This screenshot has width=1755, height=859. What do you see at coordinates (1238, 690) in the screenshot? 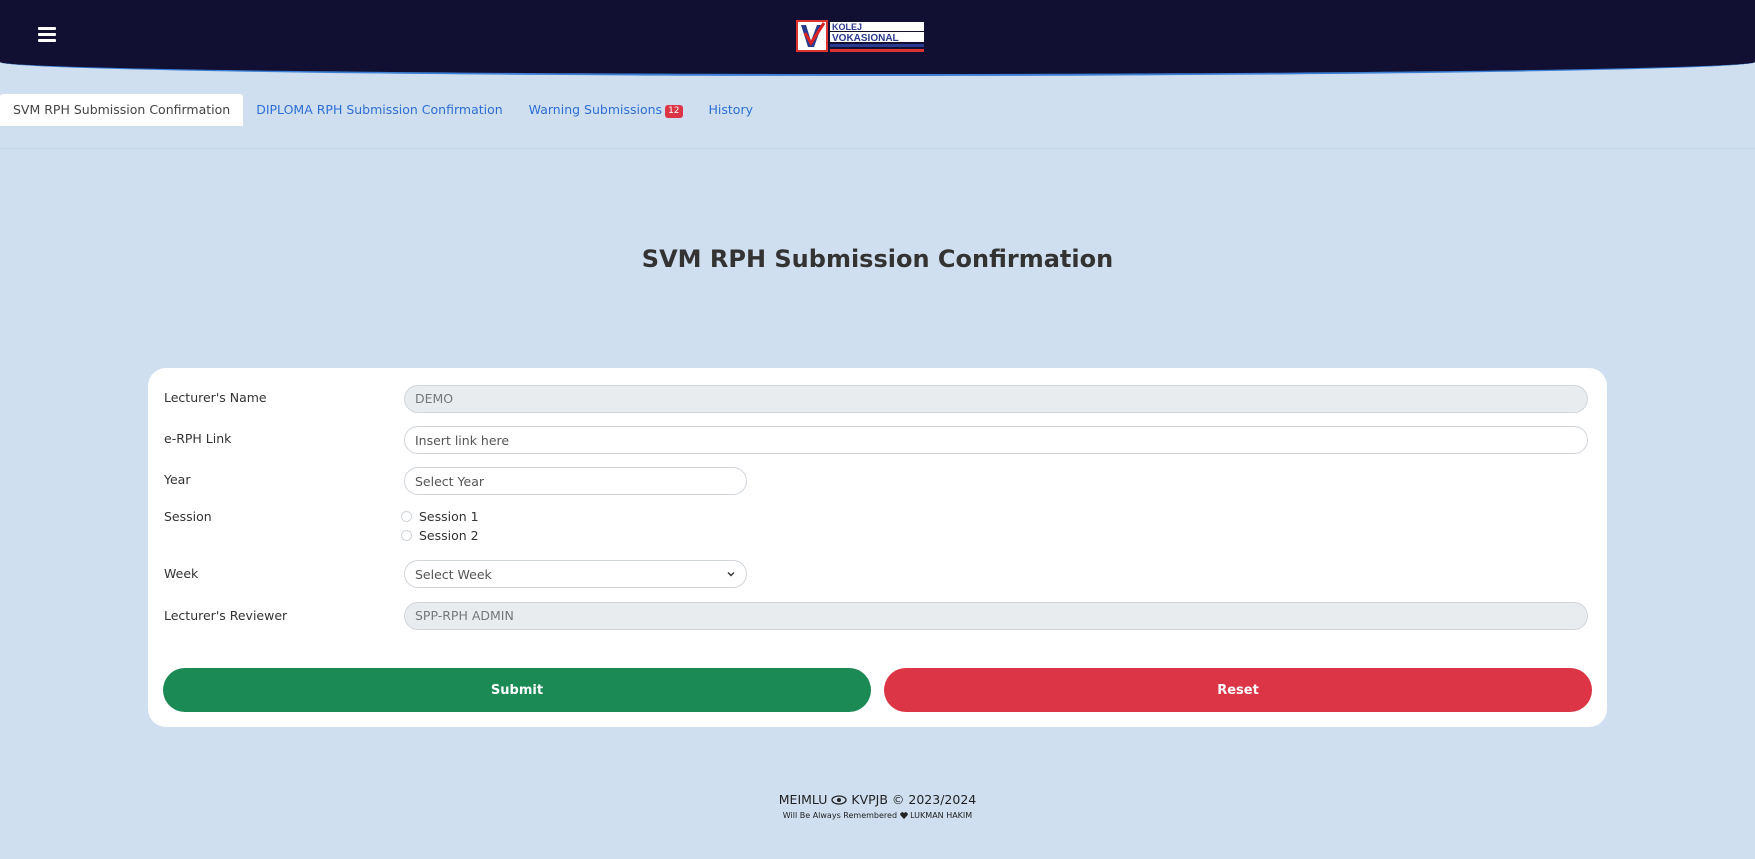
I see `reset-button: Reset` at bounding box center [1238, 690].